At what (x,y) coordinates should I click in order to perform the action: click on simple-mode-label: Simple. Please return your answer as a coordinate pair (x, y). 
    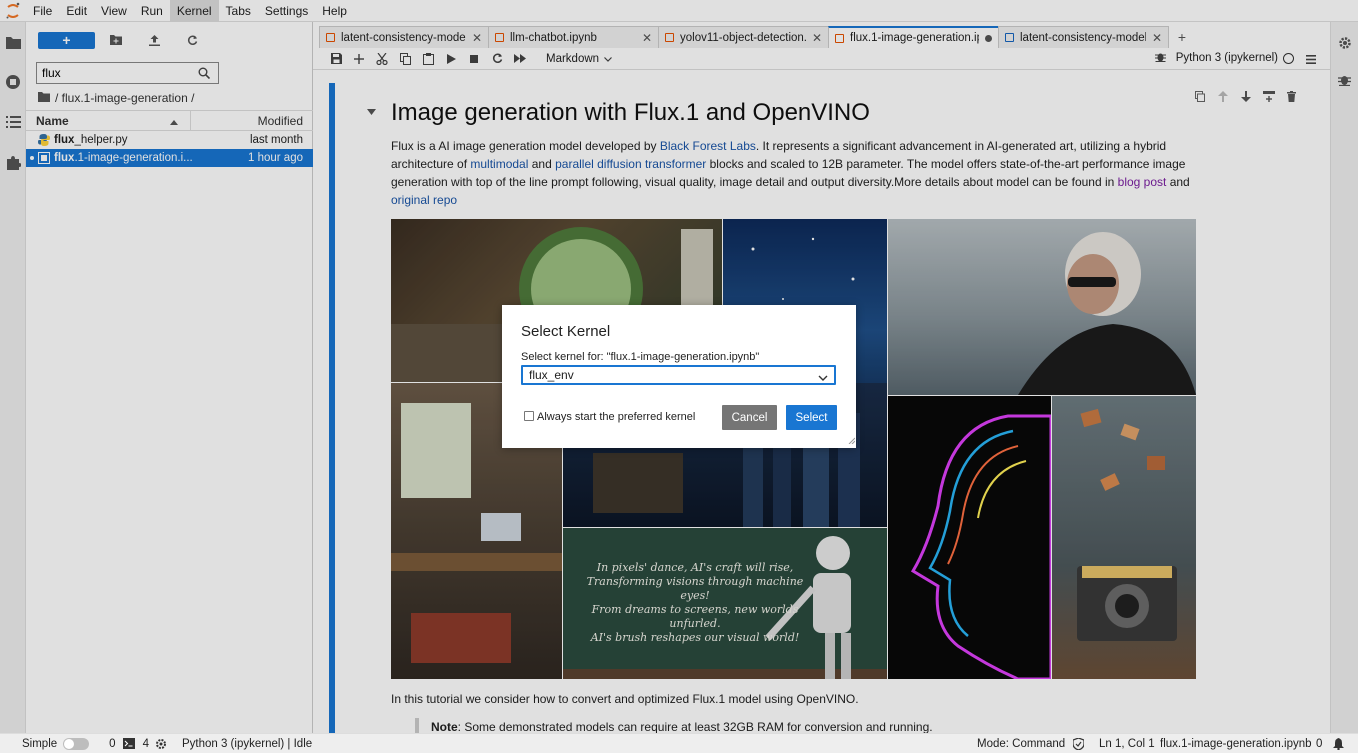
    Looking at the image, I should click on (40, 743).